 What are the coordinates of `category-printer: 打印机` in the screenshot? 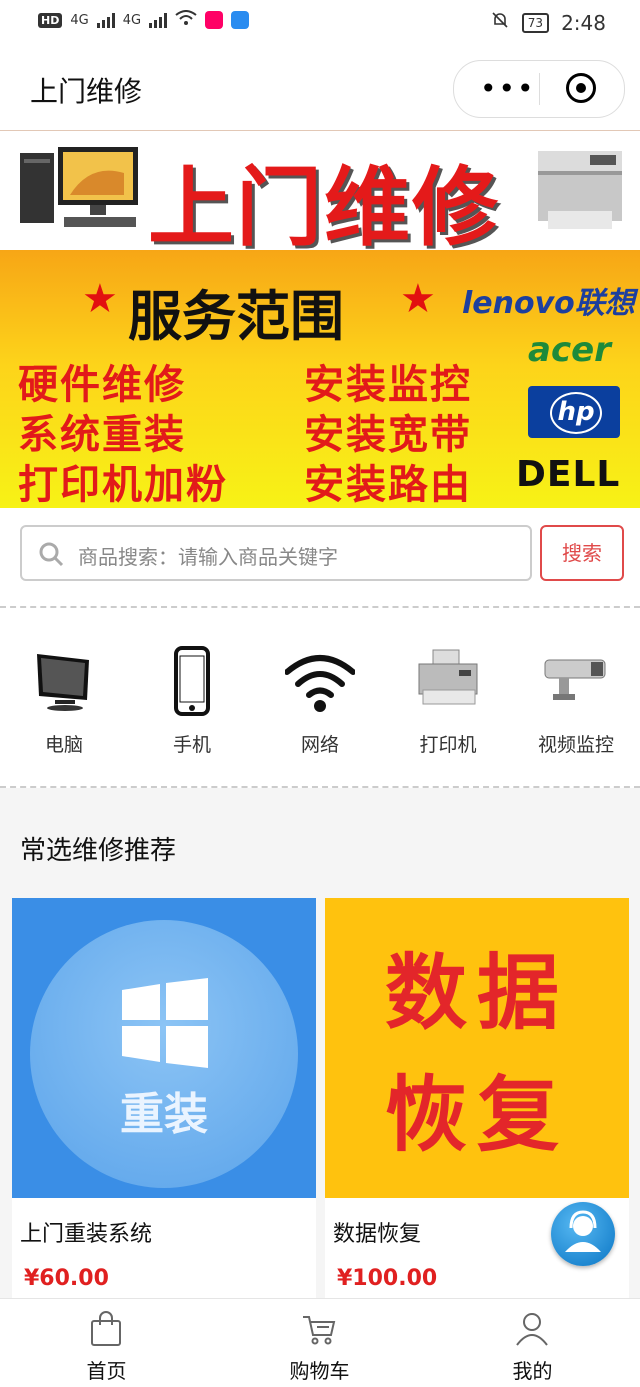 It's located at (448, 697).